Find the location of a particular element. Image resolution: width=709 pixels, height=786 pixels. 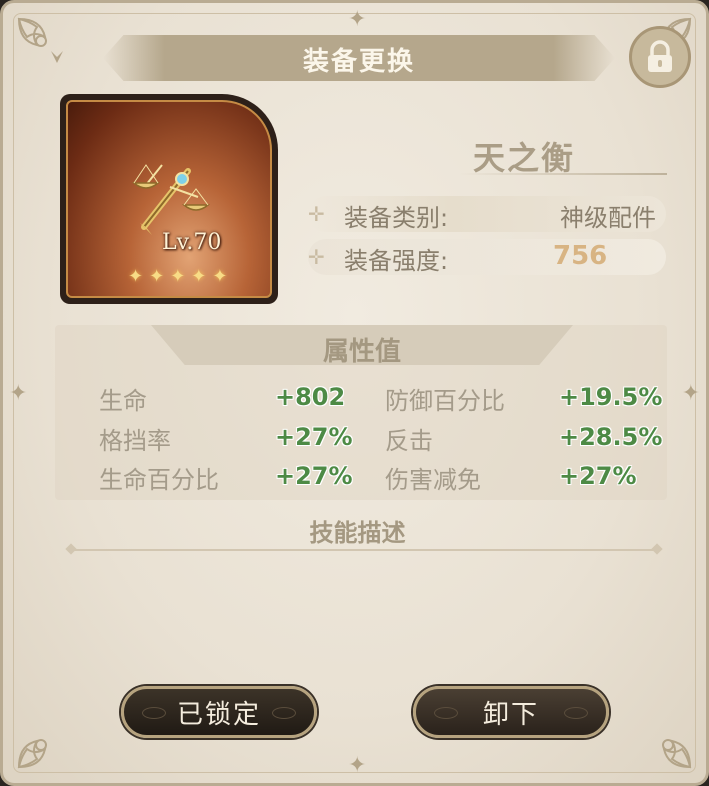

unequip-button-label: 卸下 is located at coordinates (510, 714).